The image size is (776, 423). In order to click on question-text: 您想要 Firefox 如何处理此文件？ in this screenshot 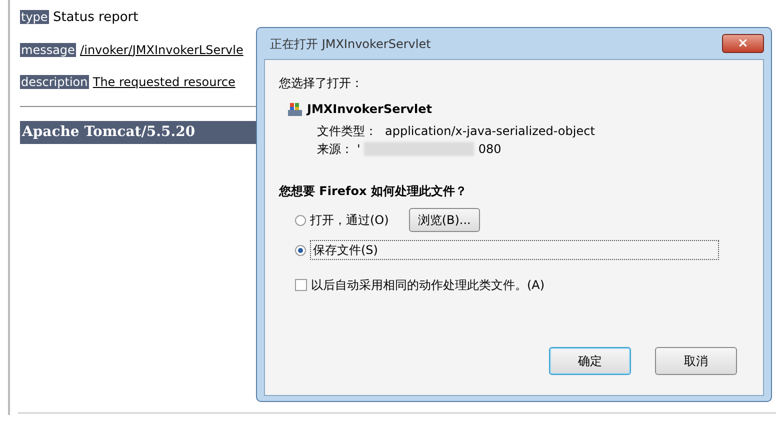, I will do `click(373, 191)`.